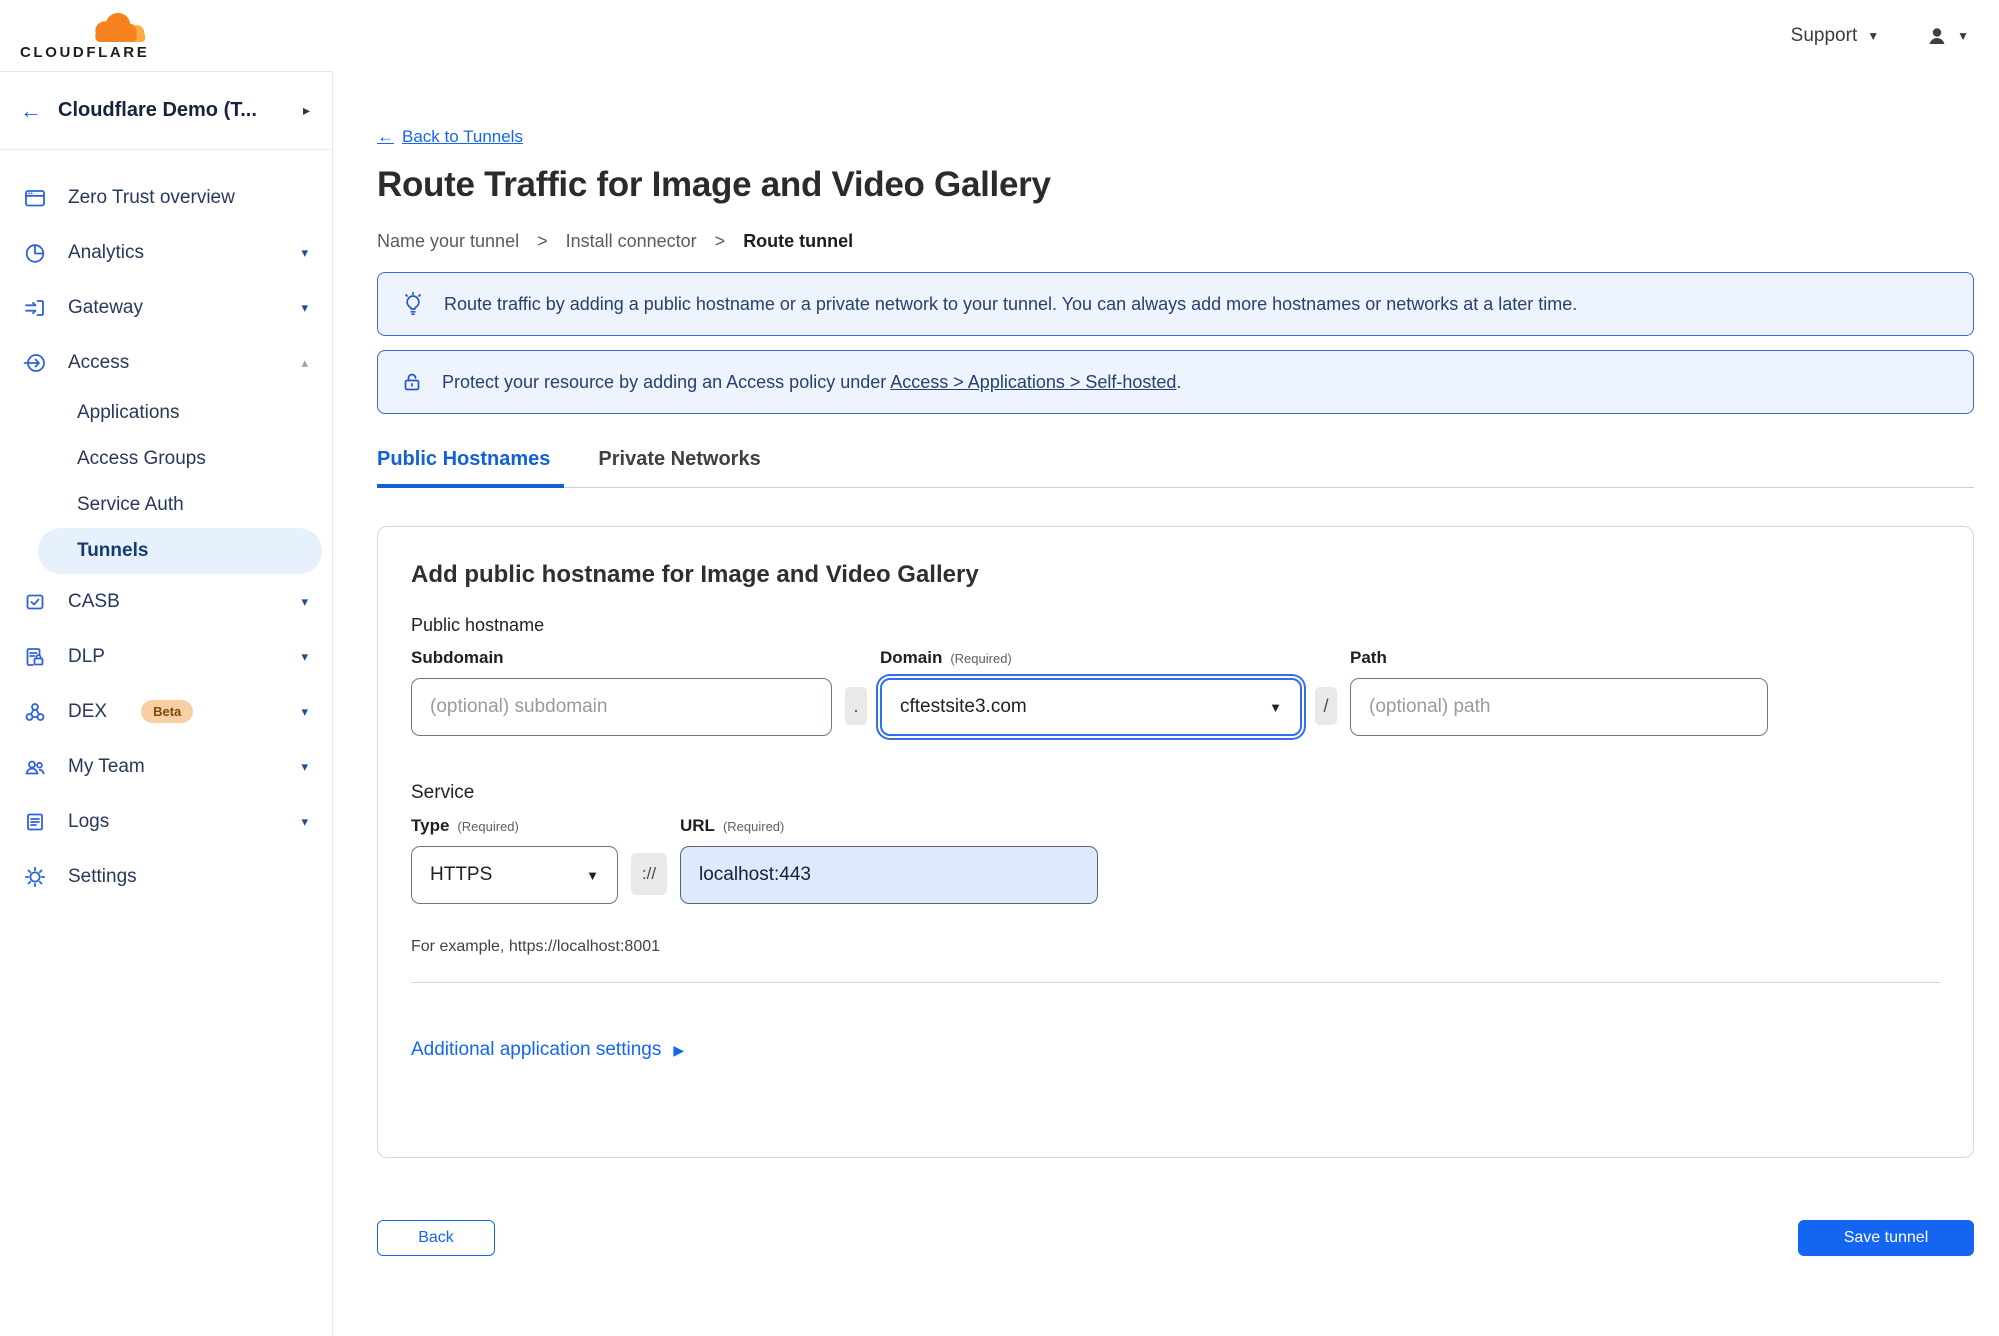 The image size is (1999, 1336). I want to click on back-to-tunnels-link: ← Back to Tunnels, so click(450, 137).